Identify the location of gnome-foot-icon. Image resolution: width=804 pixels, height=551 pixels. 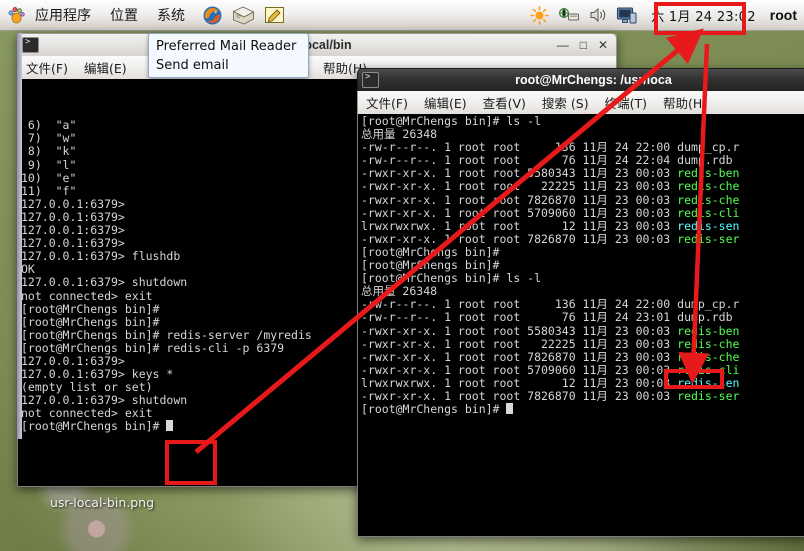
(16, 15).